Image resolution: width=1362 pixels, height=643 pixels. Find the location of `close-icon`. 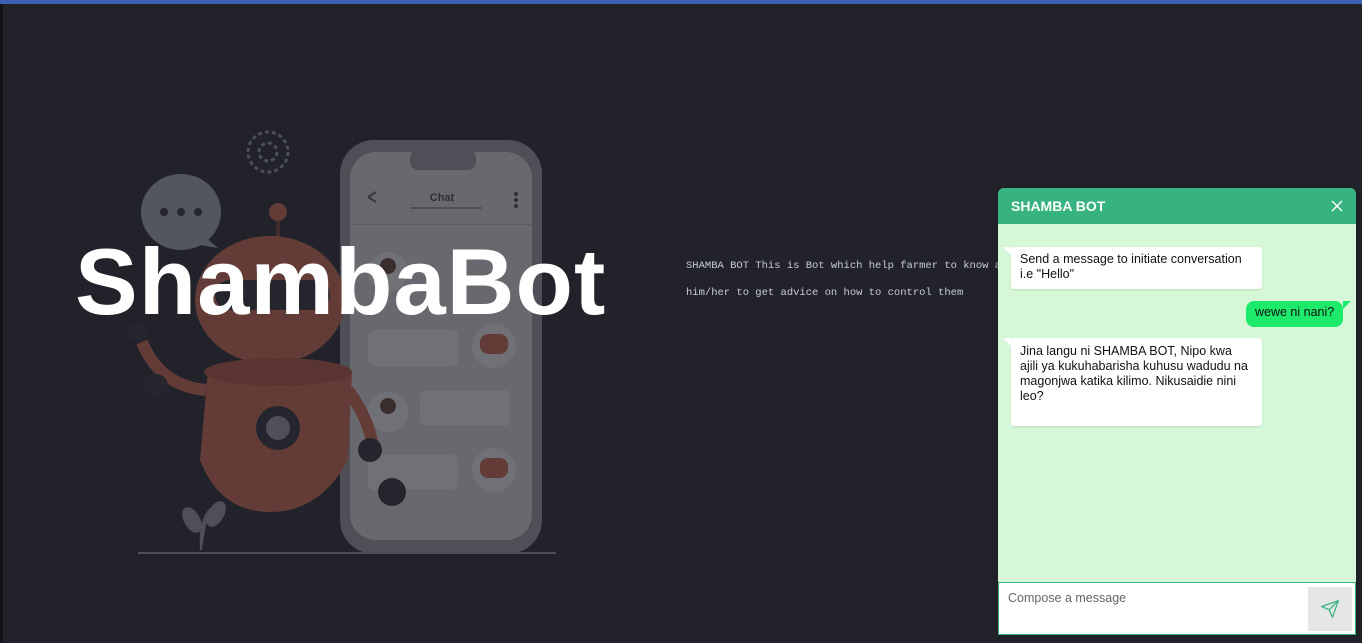

close-icon is located at coordinates (1337, 206).